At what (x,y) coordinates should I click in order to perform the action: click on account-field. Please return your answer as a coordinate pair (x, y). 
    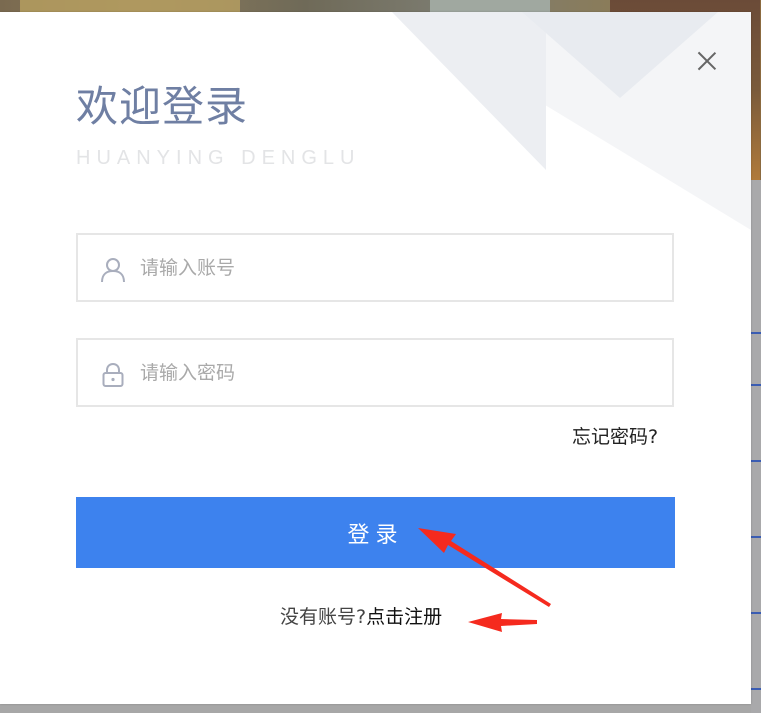
    Looking at the image, I should click on (375, 267).